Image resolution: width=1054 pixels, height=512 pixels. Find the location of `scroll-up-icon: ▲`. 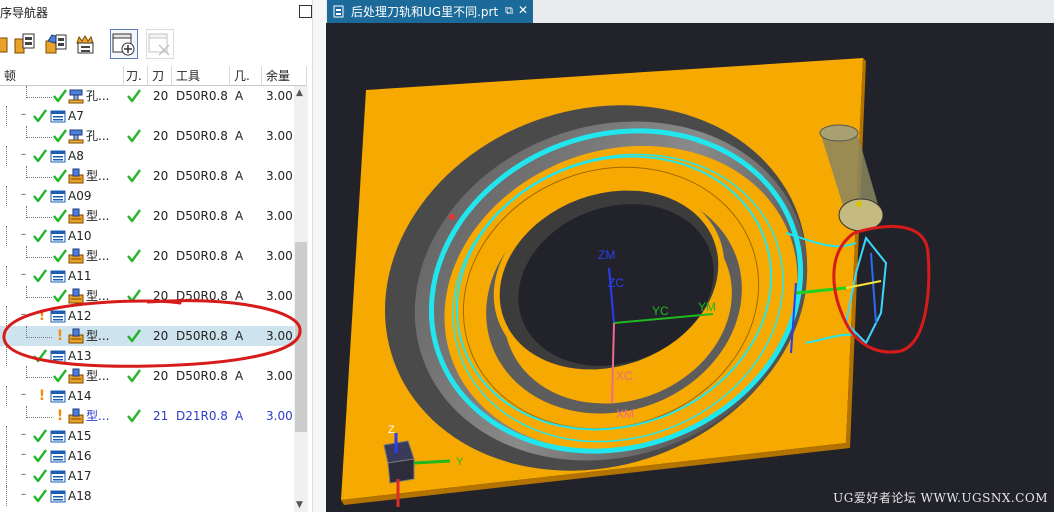

scroll-up-icon: ▲ is located at coordinates (299, 93).